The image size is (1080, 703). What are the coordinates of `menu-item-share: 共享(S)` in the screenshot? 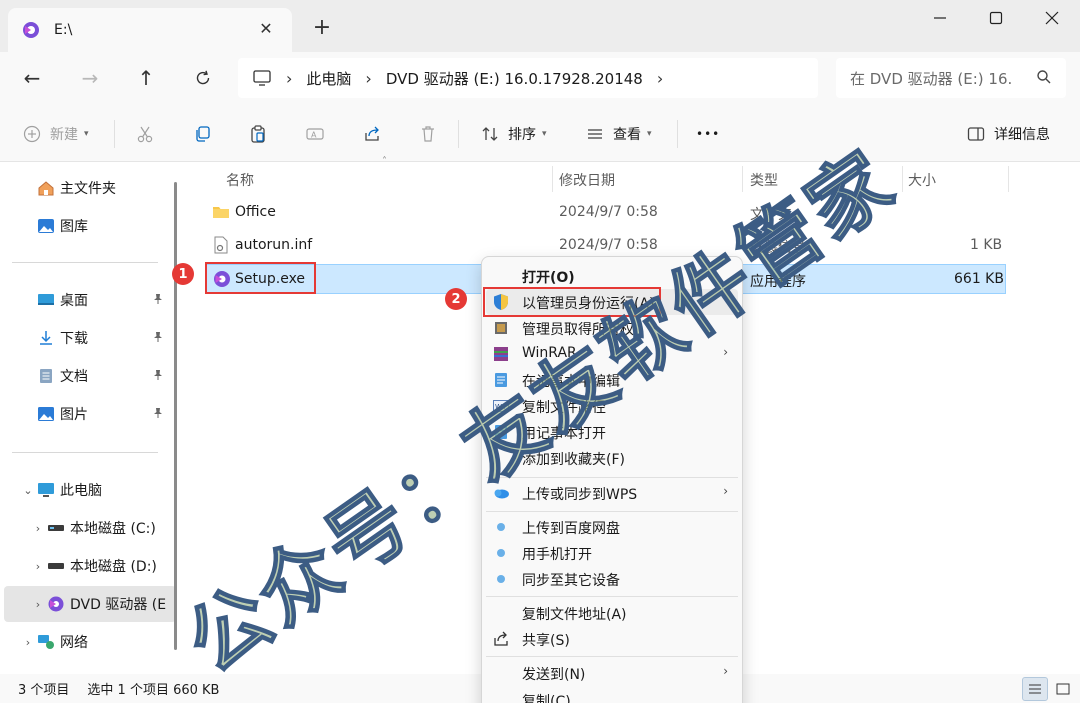 It's located at (612, 639).